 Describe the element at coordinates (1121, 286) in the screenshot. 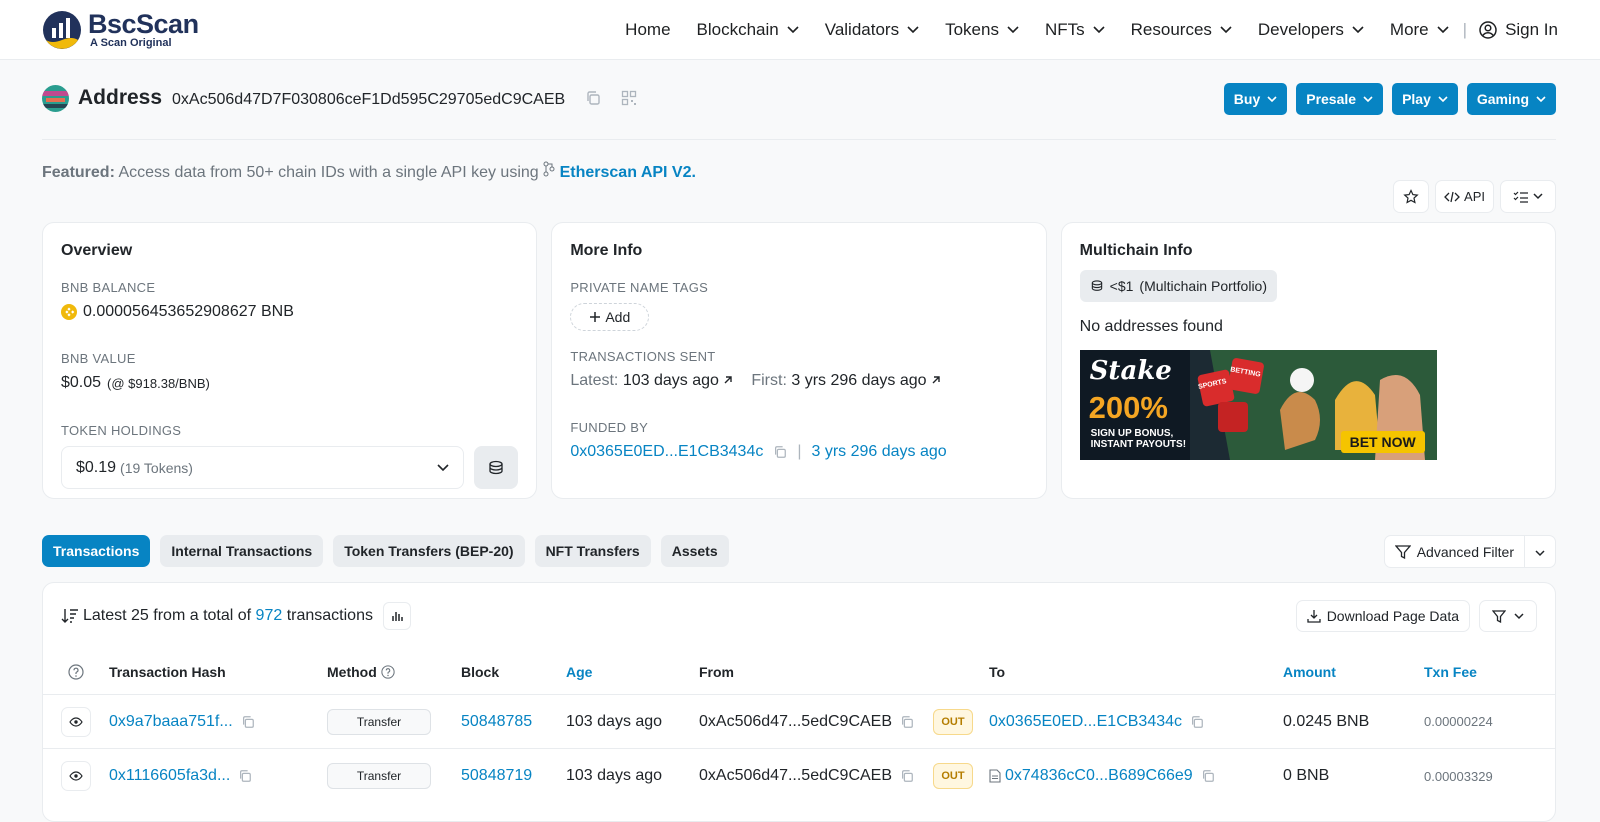

I see `portfolio-value: <$1` at that location.